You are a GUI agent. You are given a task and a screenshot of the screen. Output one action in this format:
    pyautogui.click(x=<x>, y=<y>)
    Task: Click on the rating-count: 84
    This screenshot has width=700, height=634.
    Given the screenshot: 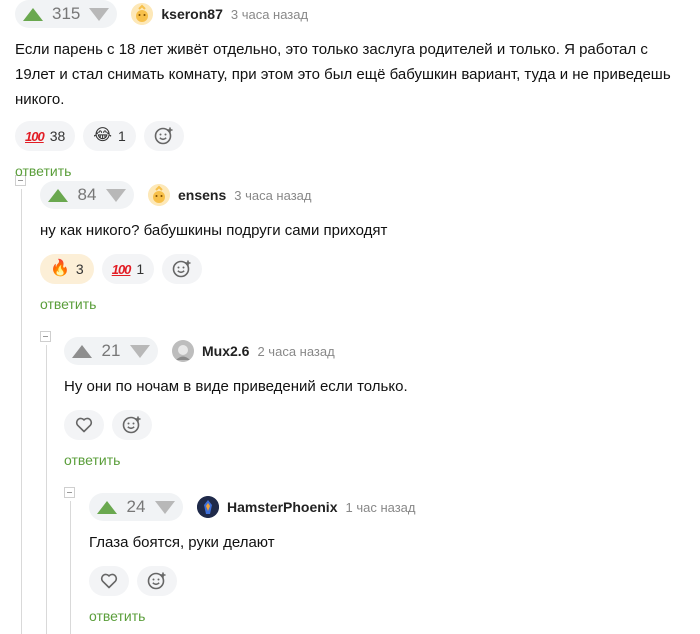 What is the action you would take?
    pyautogui.click(x=87, y=194)
    